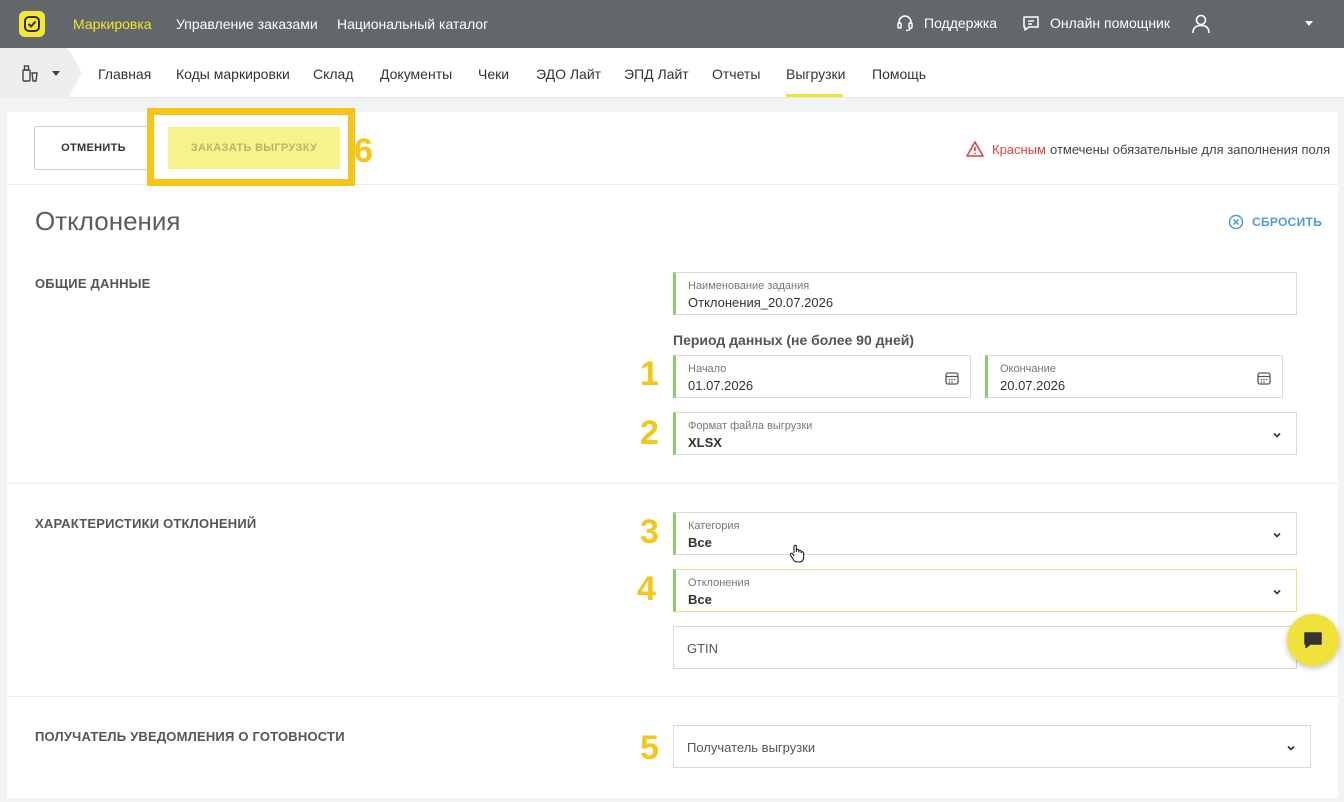  Describe the element at coordinates (247, 24) in the screenshot. I see `topnav-order-management: Управление заказами` at that location.